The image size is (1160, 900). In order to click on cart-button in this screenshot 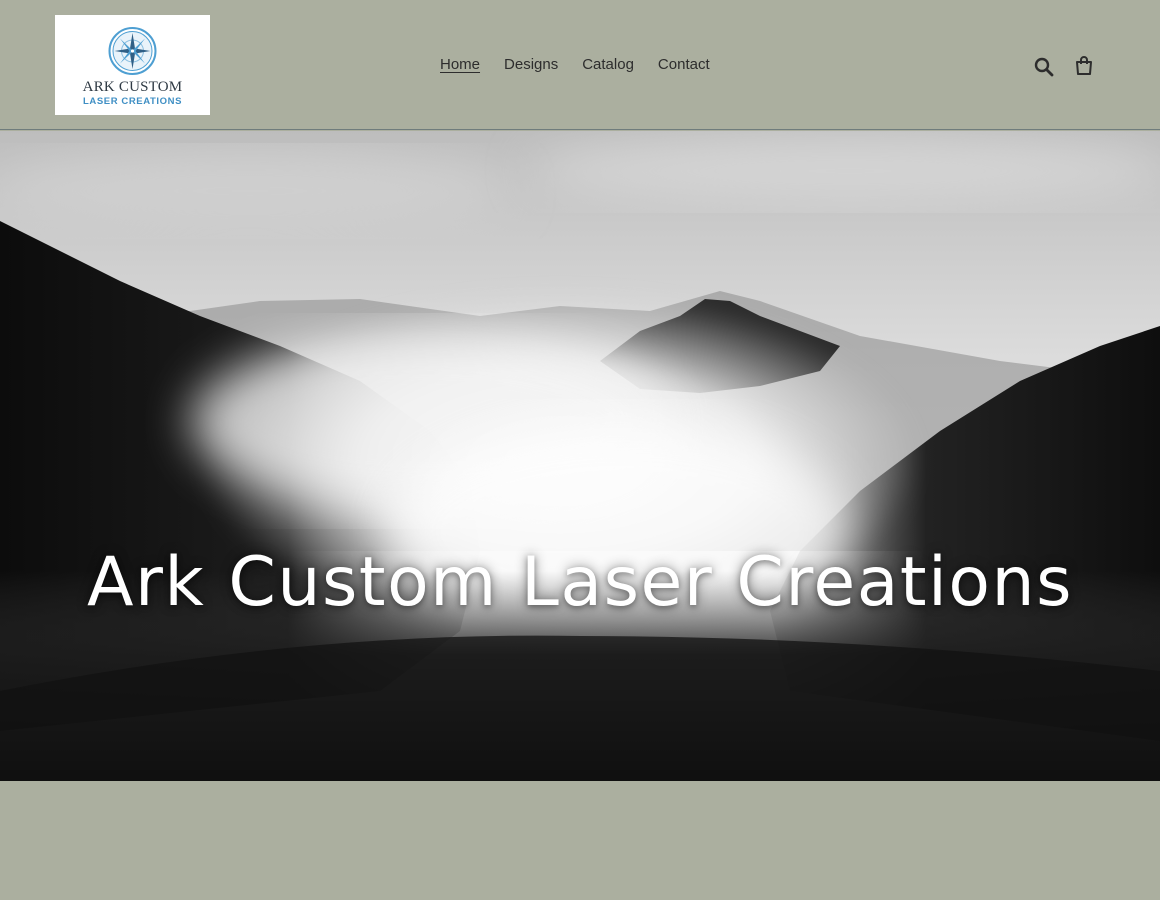, I will do `click(1084, 66)`.